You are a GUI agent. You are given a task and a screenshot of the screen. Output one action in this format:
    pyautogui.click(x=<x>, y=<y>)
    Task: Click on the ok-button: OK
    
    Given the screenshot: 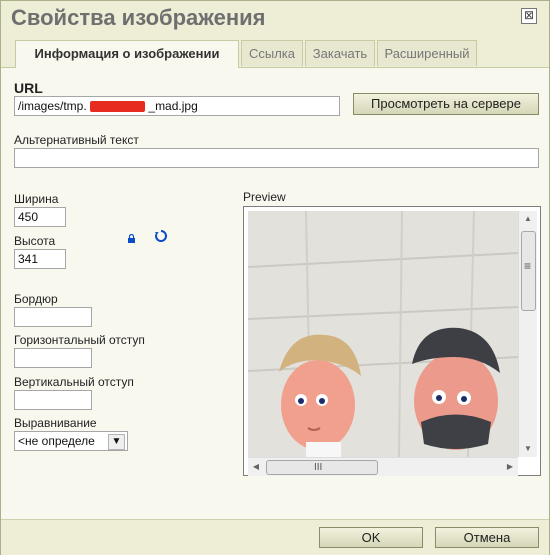 What is the action you would take?
    pyautogui.click(x=371, y=537)
    